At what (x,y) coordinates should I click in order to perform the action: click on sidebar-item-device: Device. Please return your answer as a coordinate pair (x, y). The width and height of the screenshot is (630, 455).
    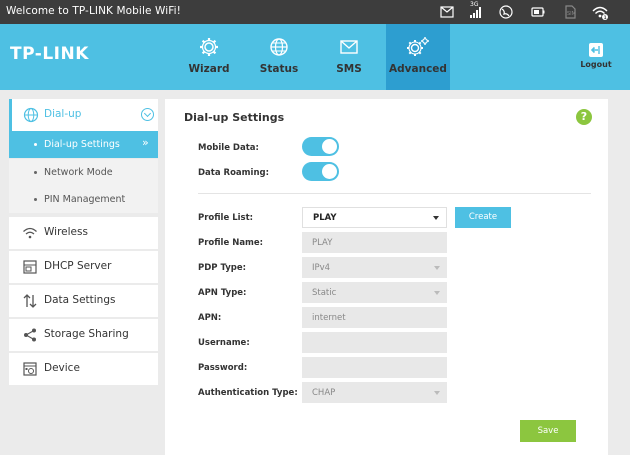
    Looking at the image, I should click on (83, 369).